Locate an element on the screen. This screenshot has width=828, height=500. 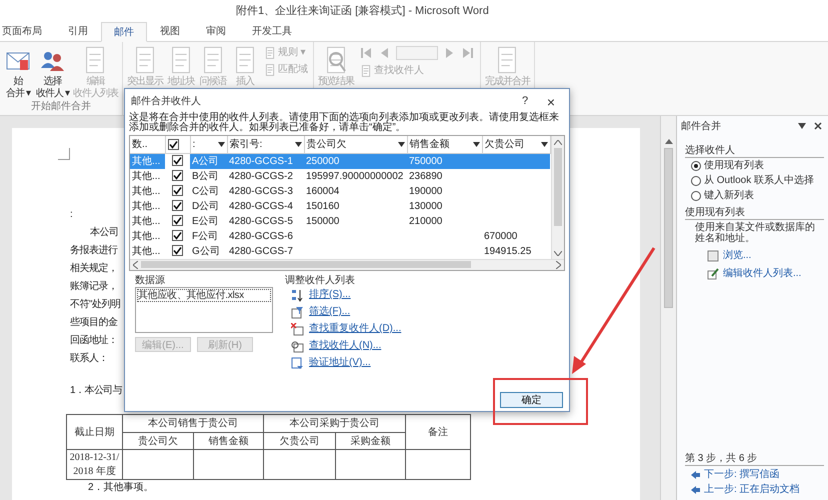
table-cell: 150160 is located at coordinates (323, 206).